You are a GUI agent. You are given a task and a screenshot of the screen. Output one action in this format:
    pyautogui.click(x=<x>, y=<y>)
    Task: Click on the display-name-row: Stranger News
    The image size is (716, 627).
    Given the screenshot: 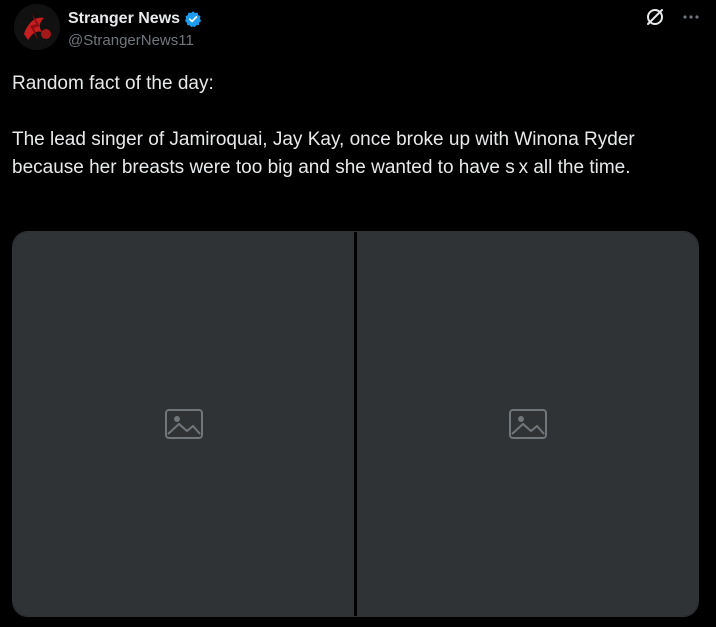 What is the action you would take?
    pyautogui.click(x=135, y=19)
    